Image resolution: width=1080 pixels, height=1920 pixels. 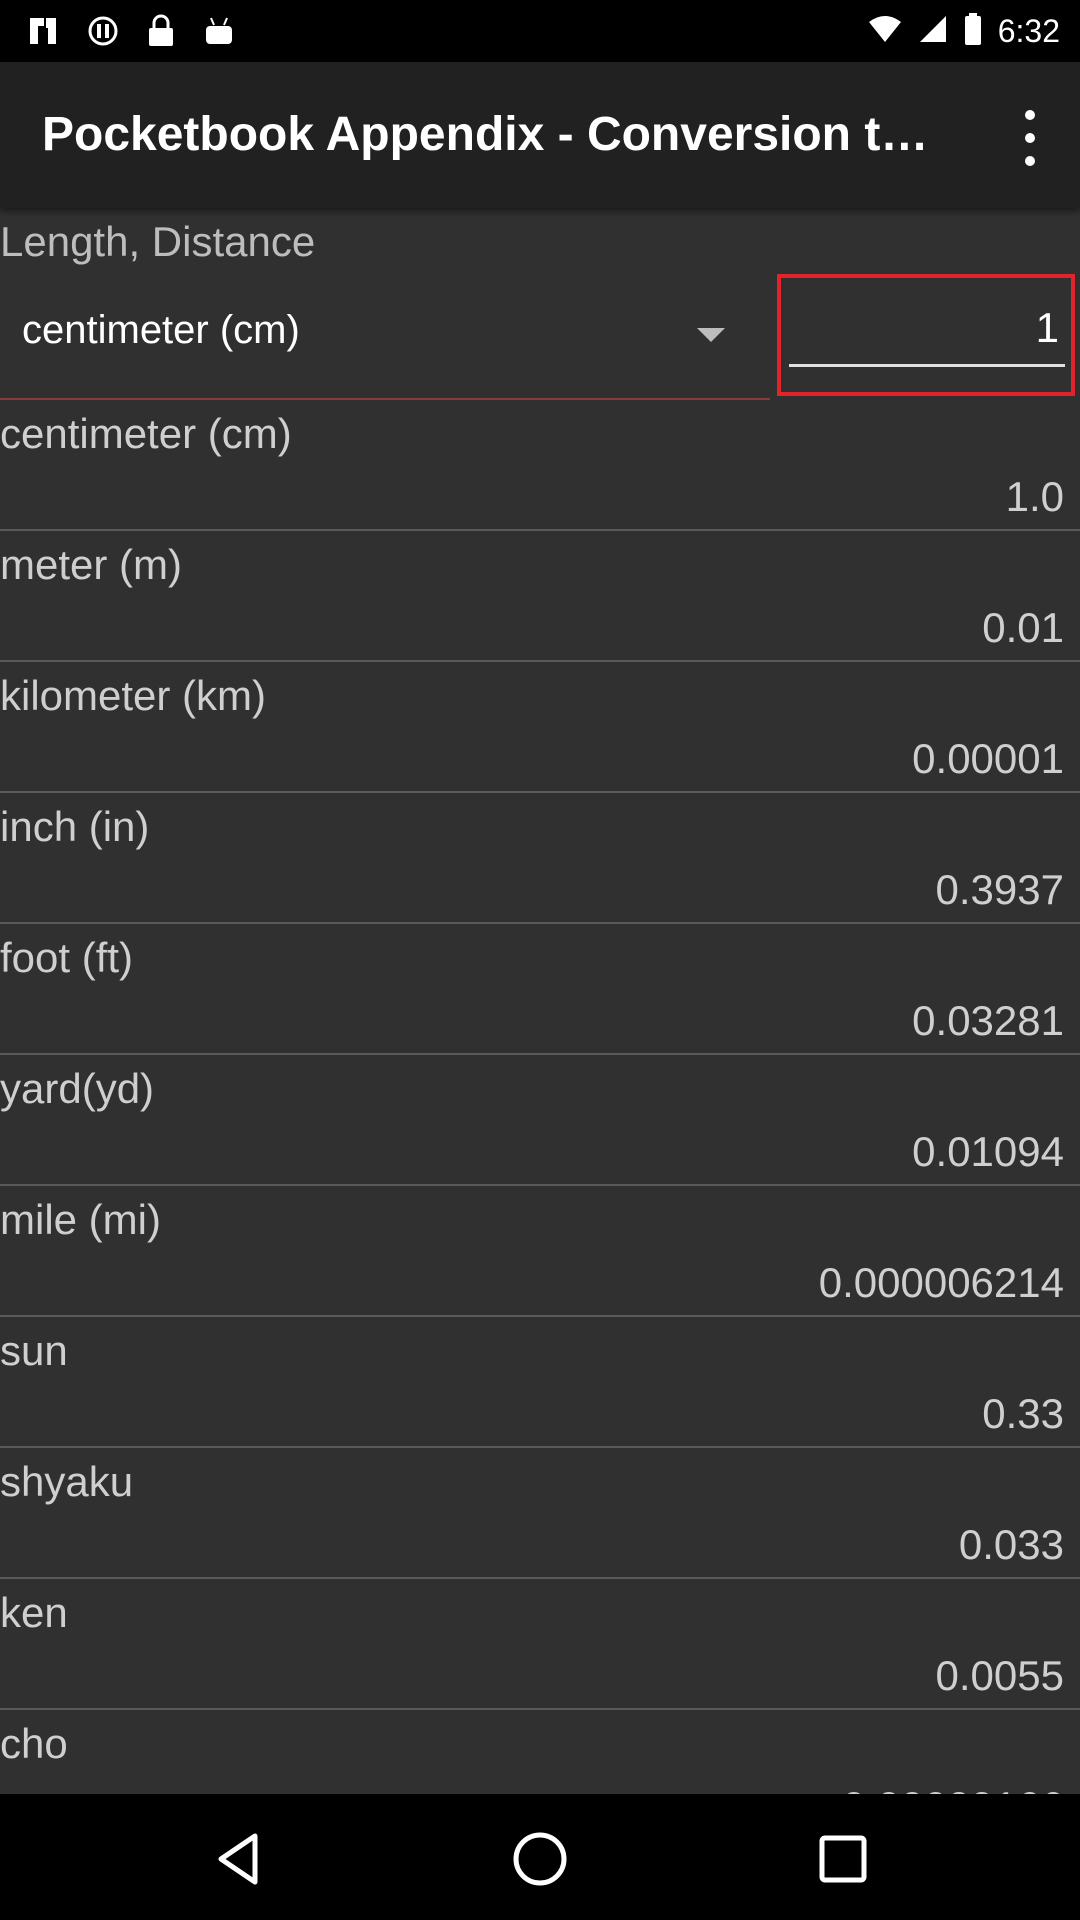 I want to click on unit-name: inch (in), so click(x=75, y=826).